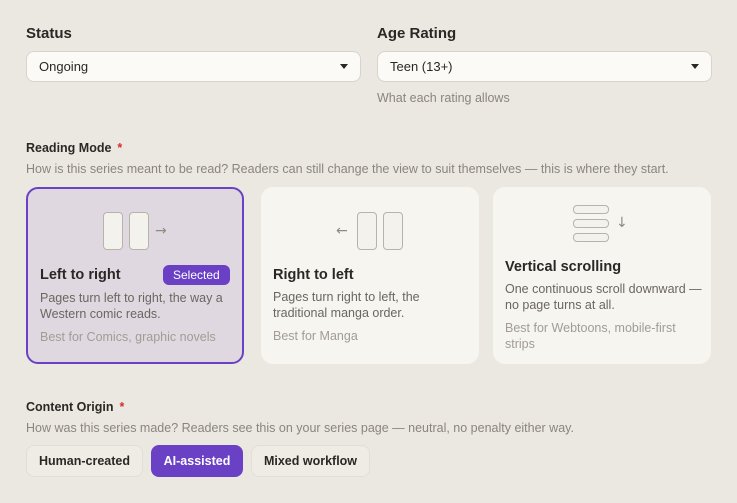 The width and height of the screenshot is (737, 503). Describe the element at coordinates (70, 407) in the screenshot. I see `content-origin-title-text: Content Origin` at that location.